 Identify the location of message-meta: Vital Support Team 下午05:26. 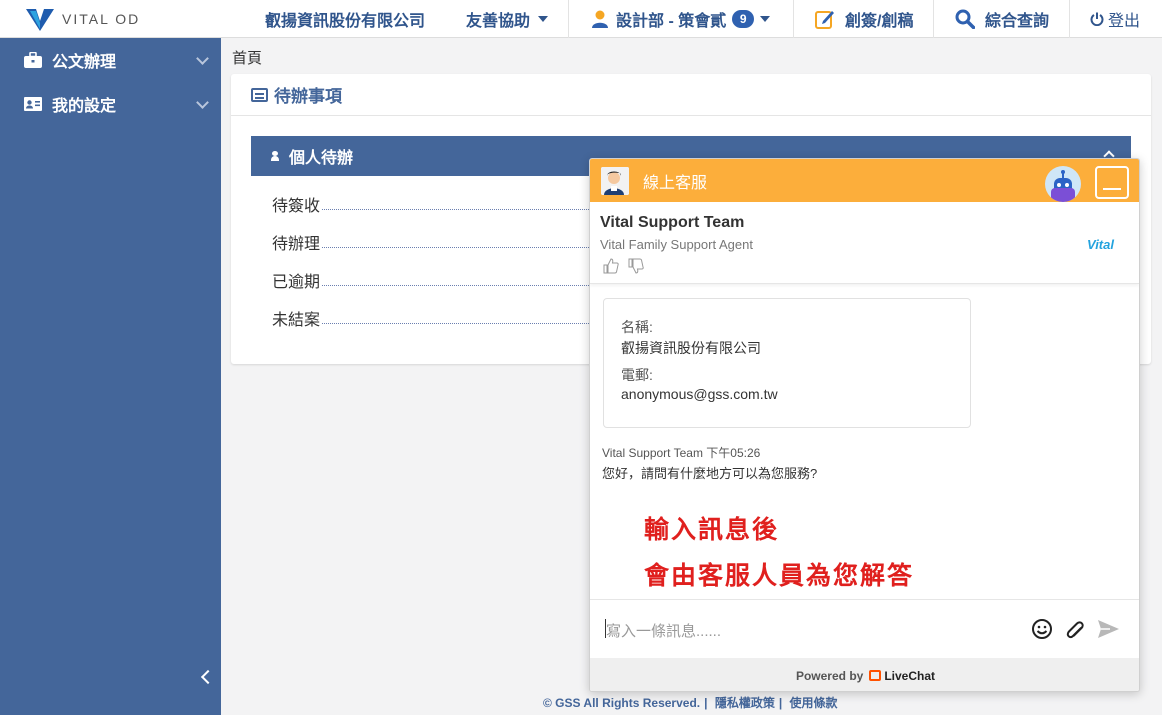
(681, 453).